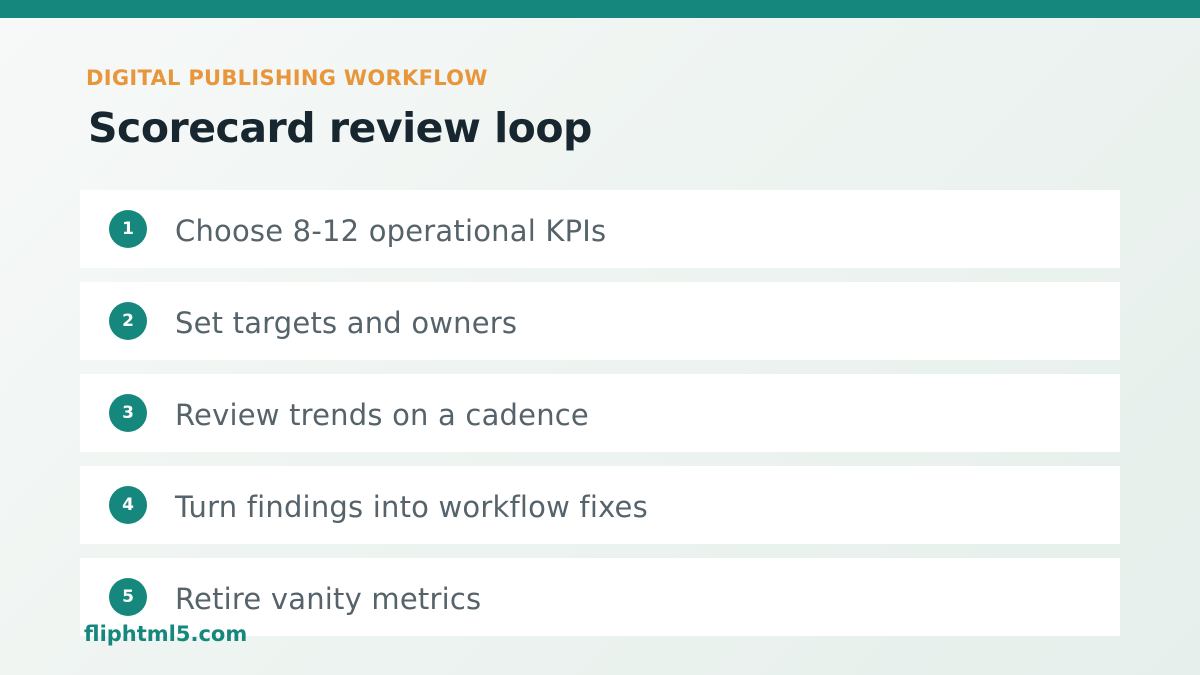  I want to click on step-number-badge: 4, so click(128, 505).